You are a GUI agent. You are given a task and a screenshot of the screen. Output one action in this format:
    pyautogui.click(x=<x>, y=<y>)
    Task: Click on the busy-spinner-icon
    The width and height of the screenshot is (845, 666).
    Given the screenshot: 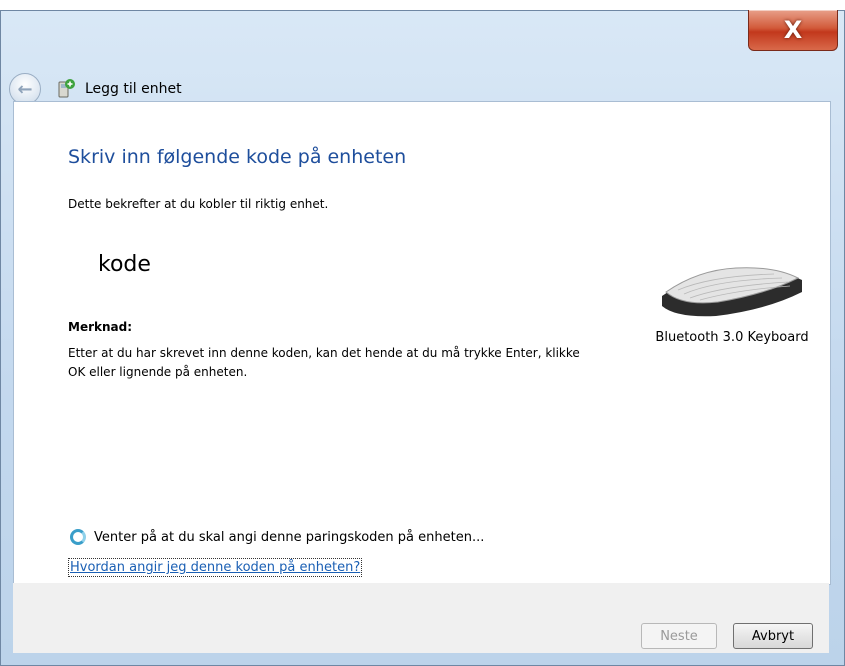 What is the action you would take?
    pyautogui.click(x=78, y=537)
    